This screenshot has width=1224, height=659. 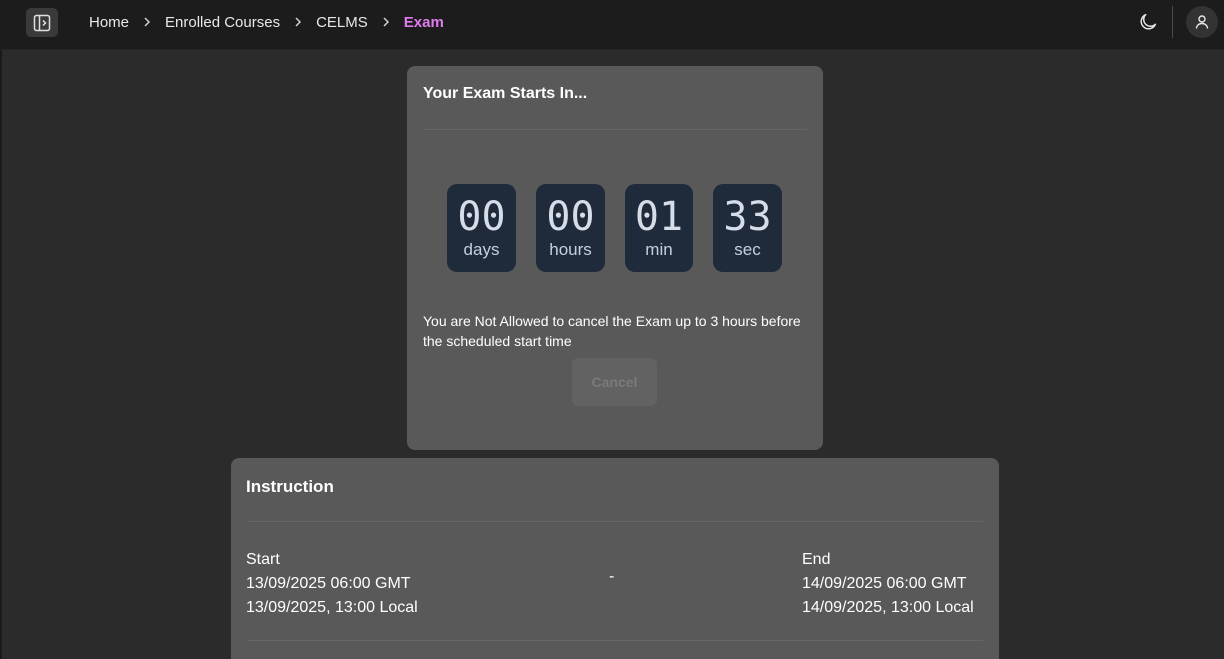 I want to click on theme-toggle-button, so click(x=1148, y=22).